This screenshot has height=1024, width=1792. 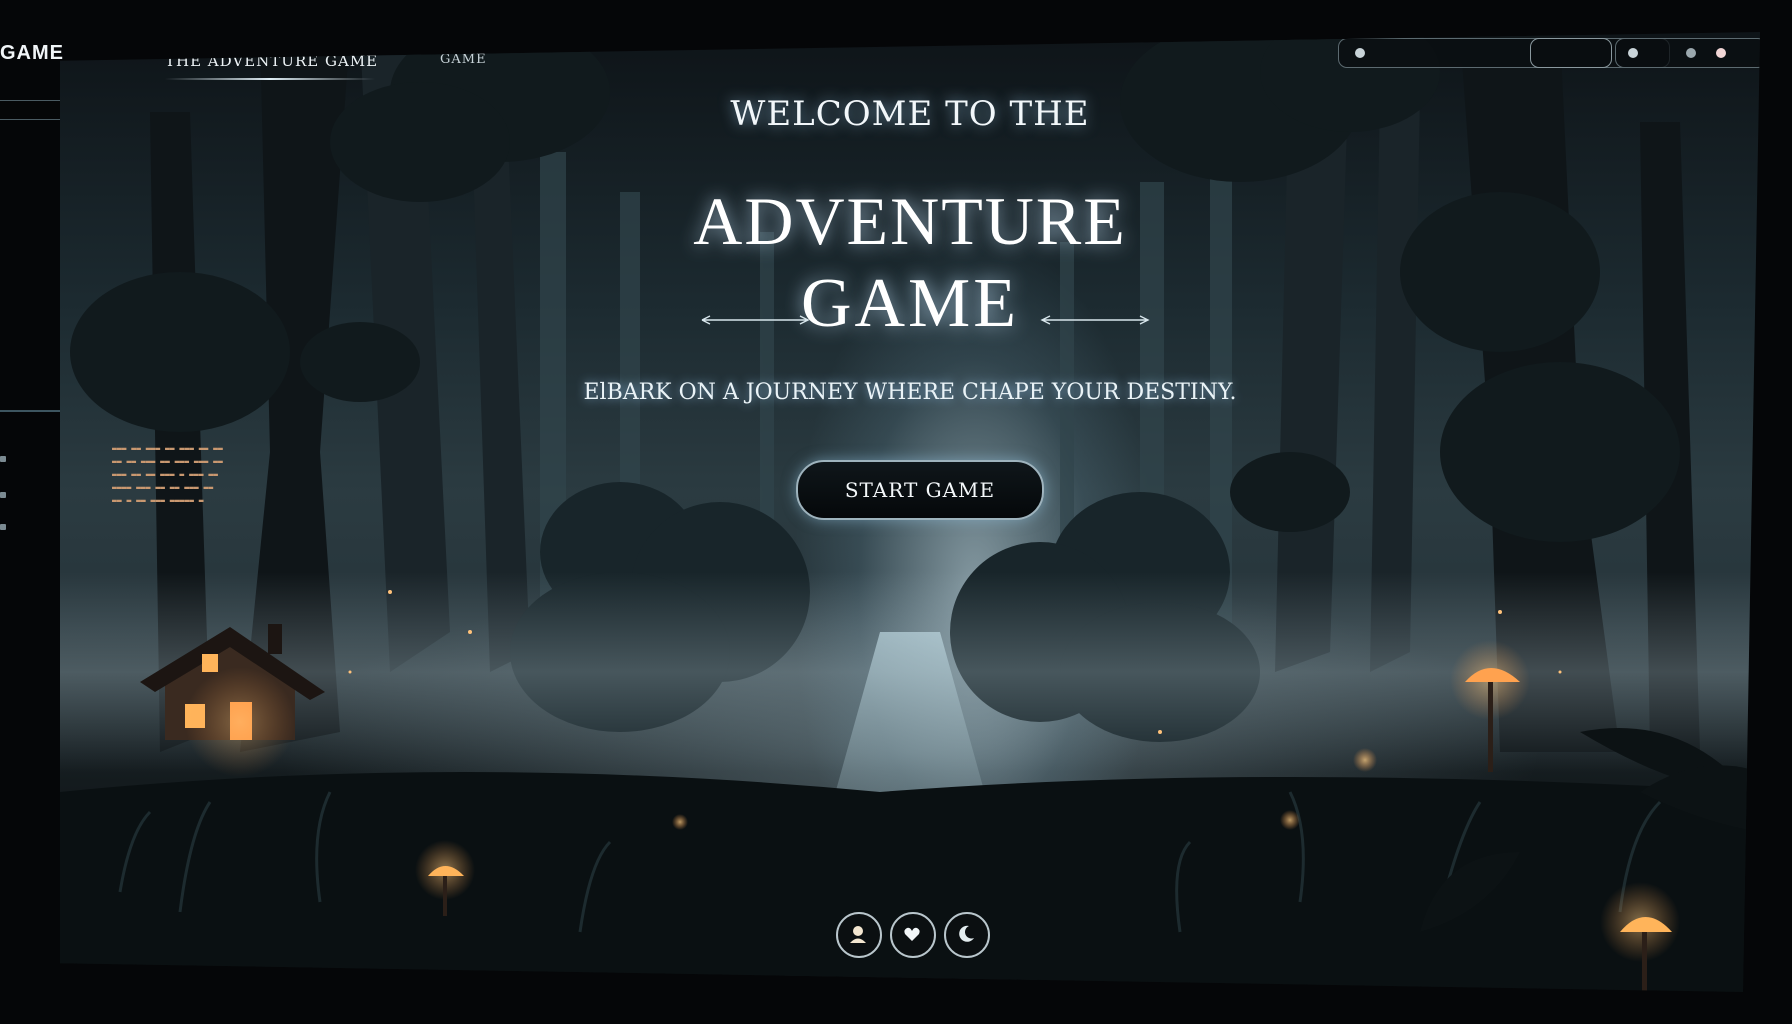 I want to click on account-icon, so click(x=1360, y=53).